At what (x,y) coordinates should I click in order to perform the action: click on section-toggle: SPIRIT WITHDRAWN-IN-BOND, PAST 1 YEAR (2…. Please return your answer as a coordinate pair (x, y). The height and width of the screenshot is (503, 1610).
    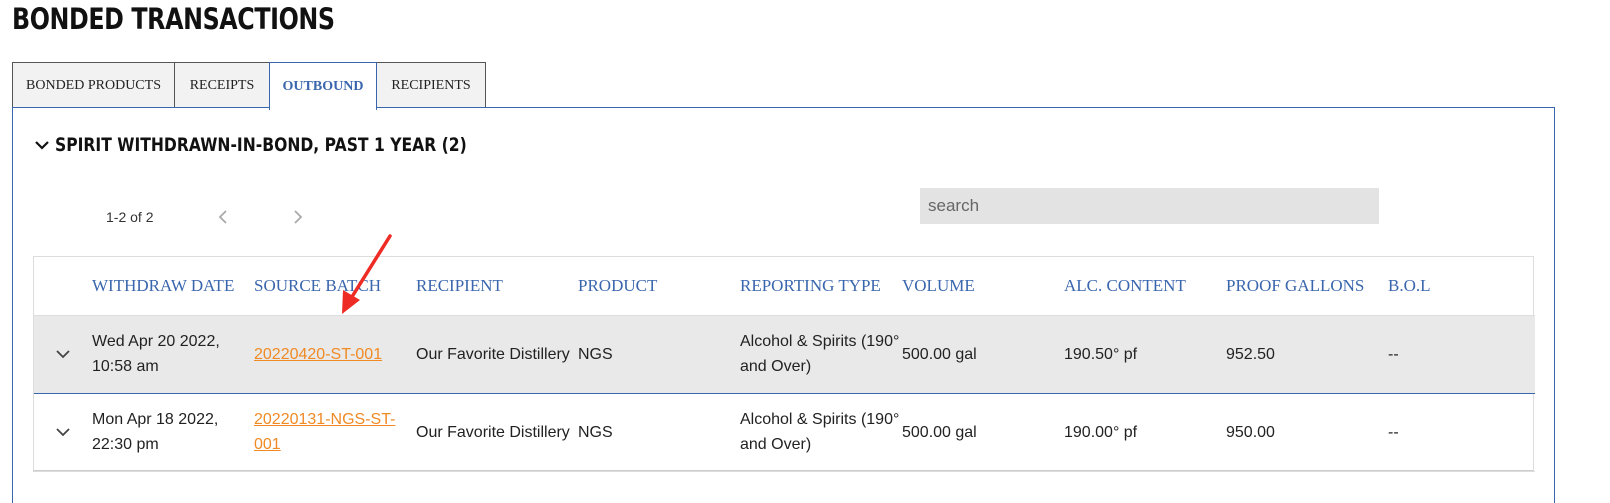
    Looking at the image, I should click on (295, 145).